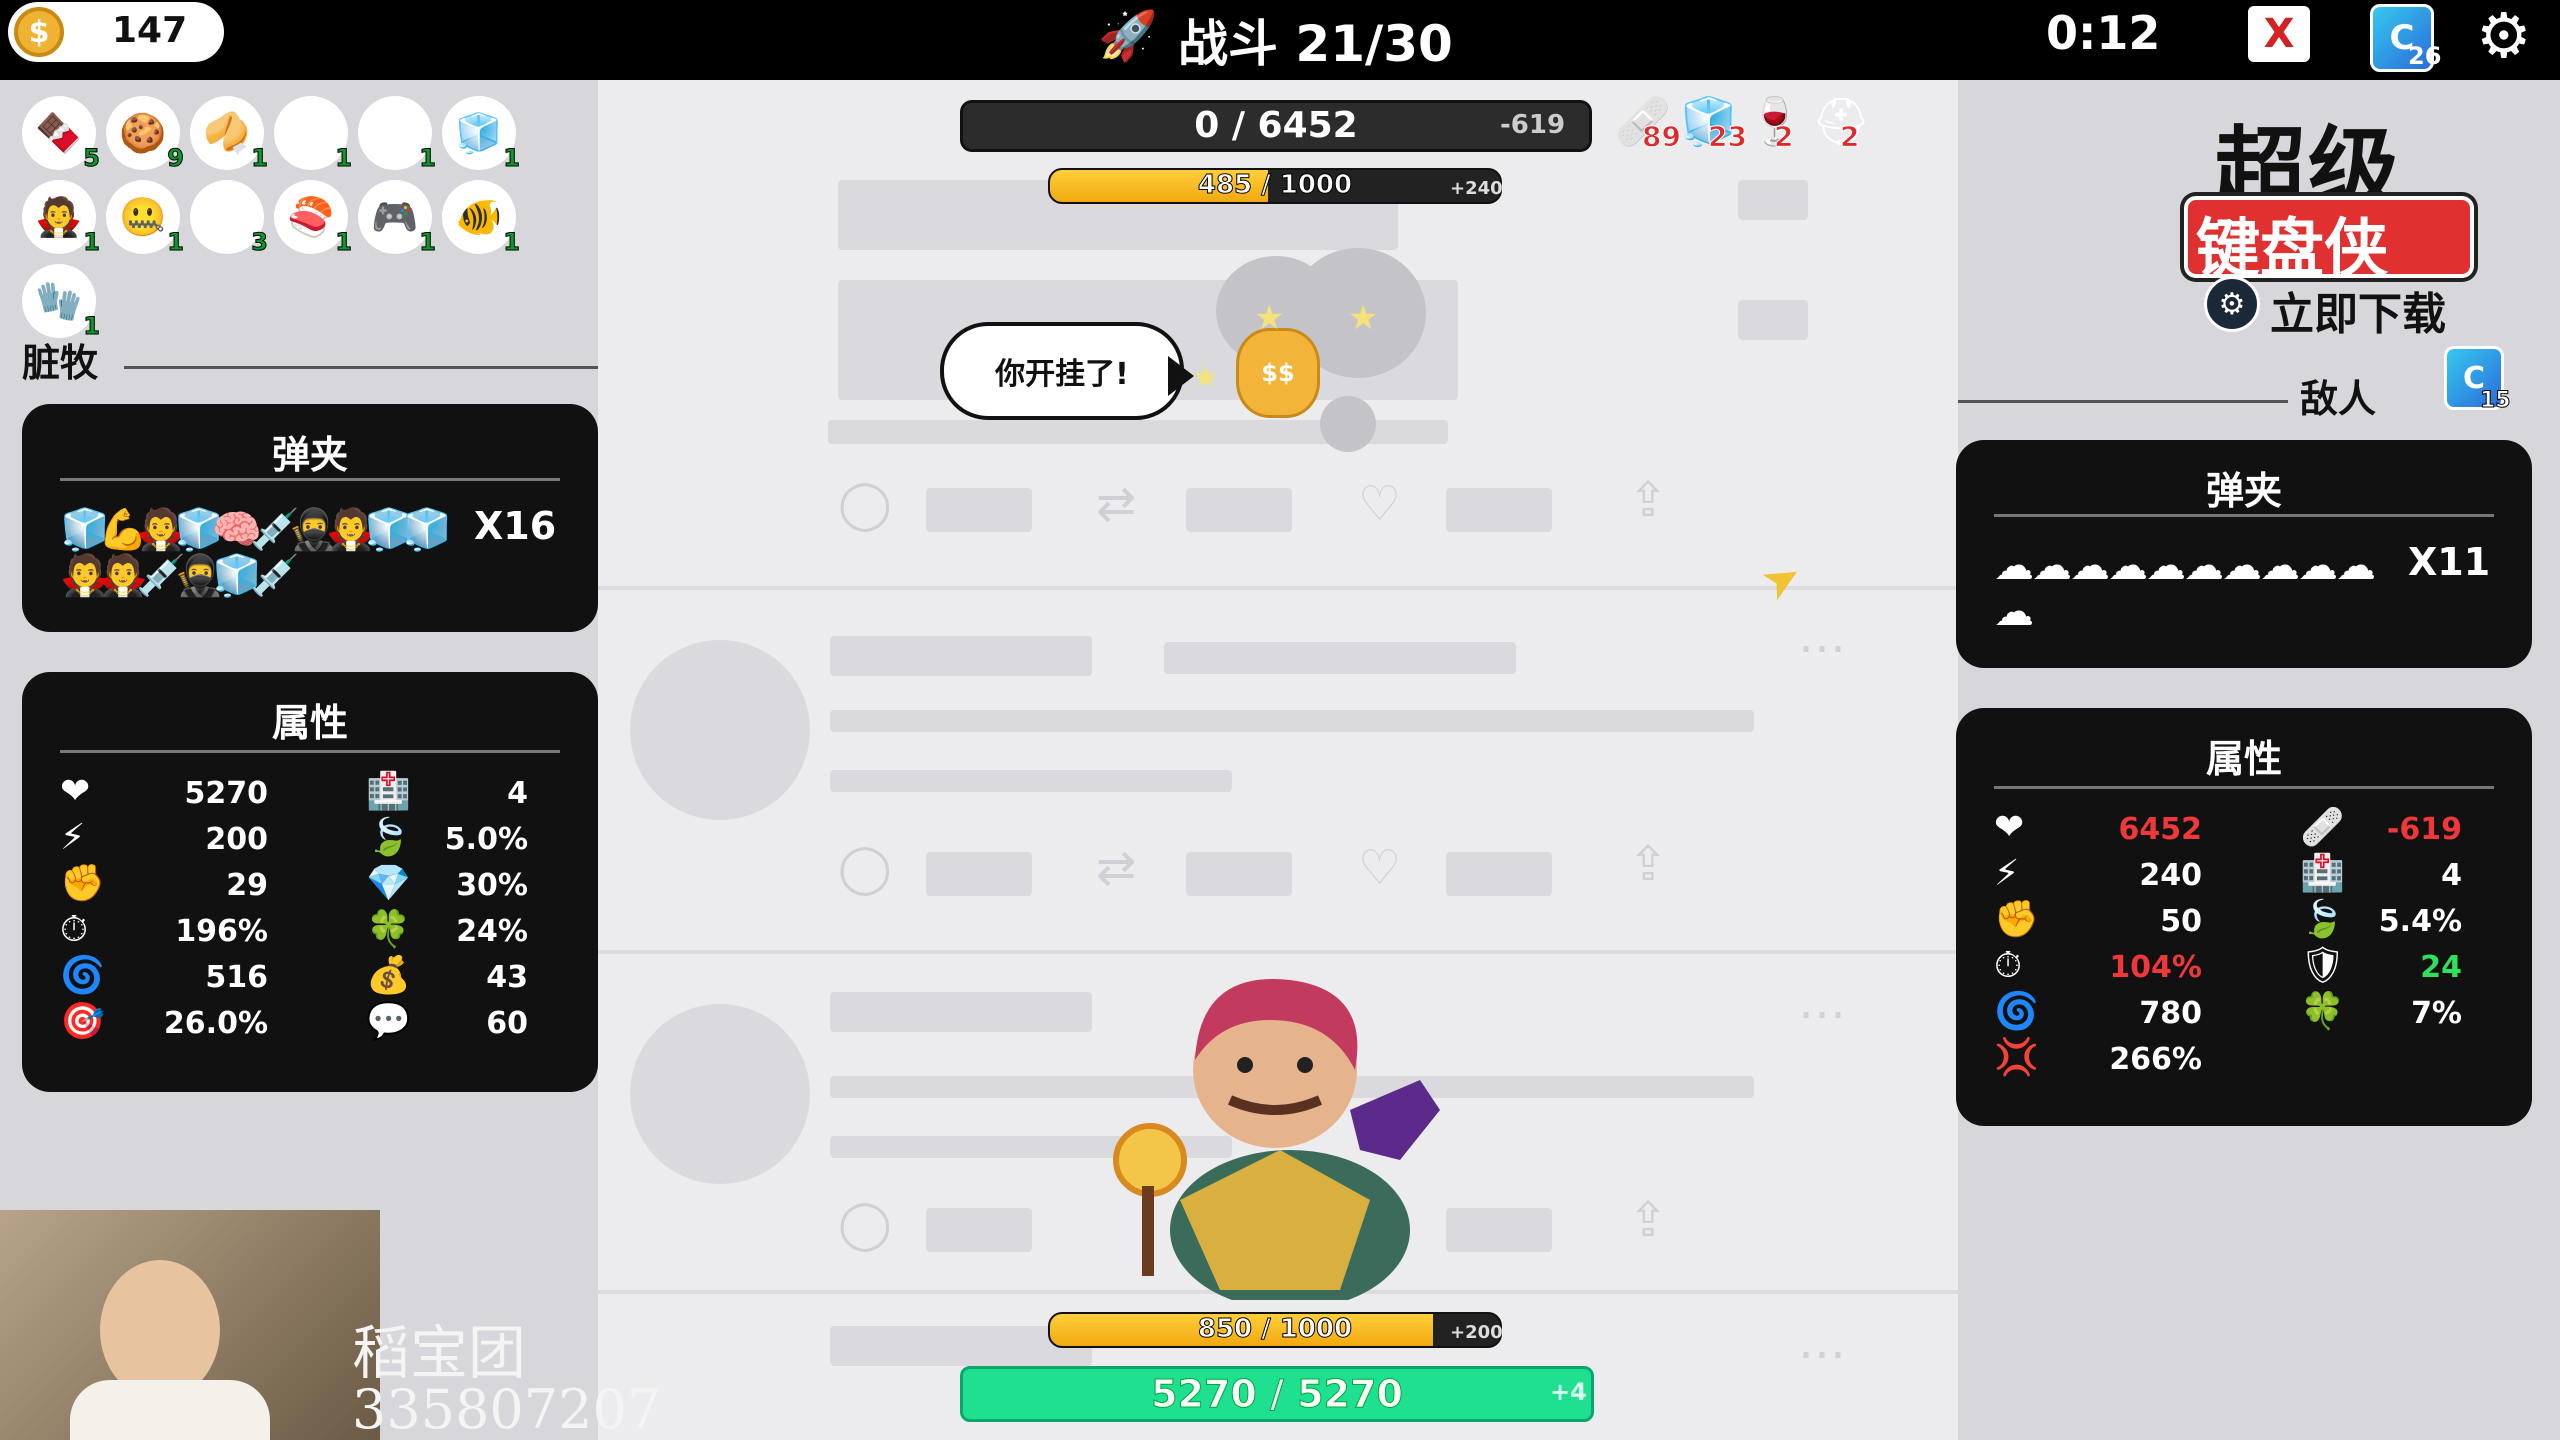 Image resolution: width=2560 pixels, height=1440 pixels. I want to click on chocolate-icon: 🍫, so click(59, 133).